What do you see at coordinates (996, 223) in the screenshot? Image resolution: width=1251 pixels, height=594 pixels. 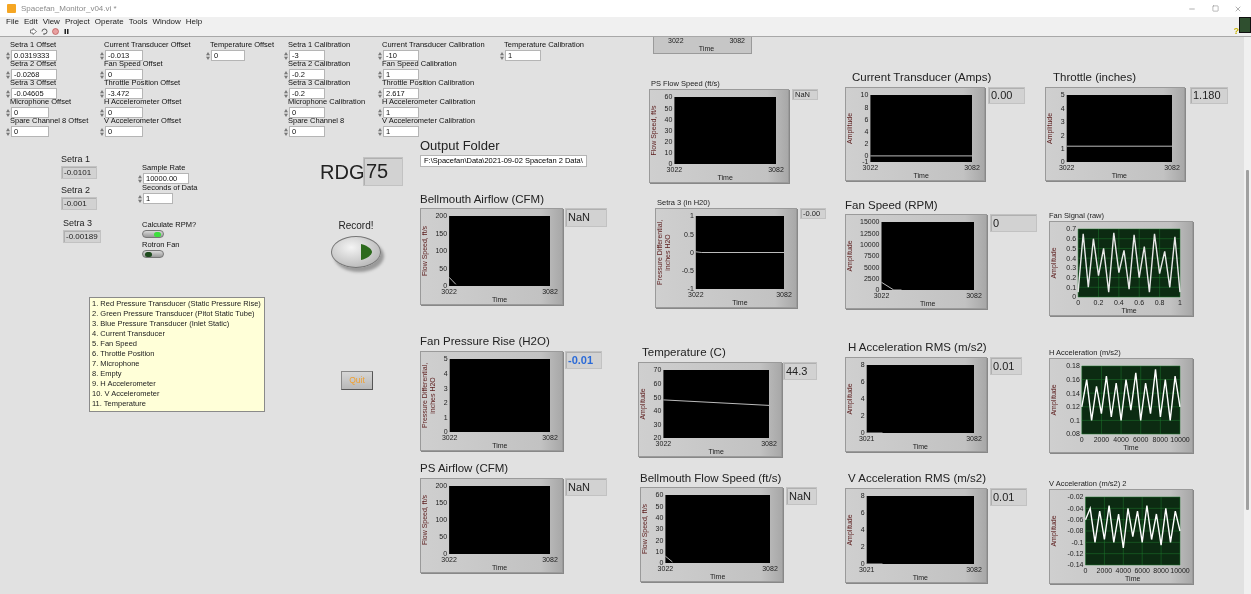 I see `readout-value: 0` at bounding box center [996, 223].